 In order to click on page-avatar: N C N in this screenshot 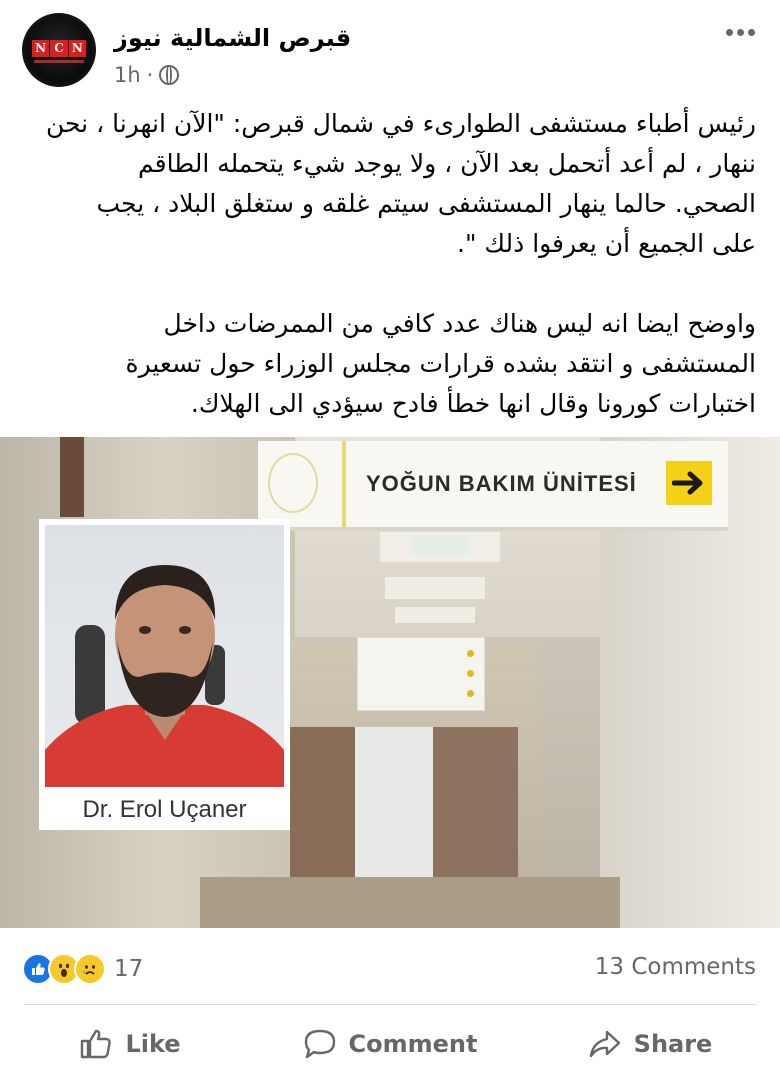, I will do `click(59, 50)`.